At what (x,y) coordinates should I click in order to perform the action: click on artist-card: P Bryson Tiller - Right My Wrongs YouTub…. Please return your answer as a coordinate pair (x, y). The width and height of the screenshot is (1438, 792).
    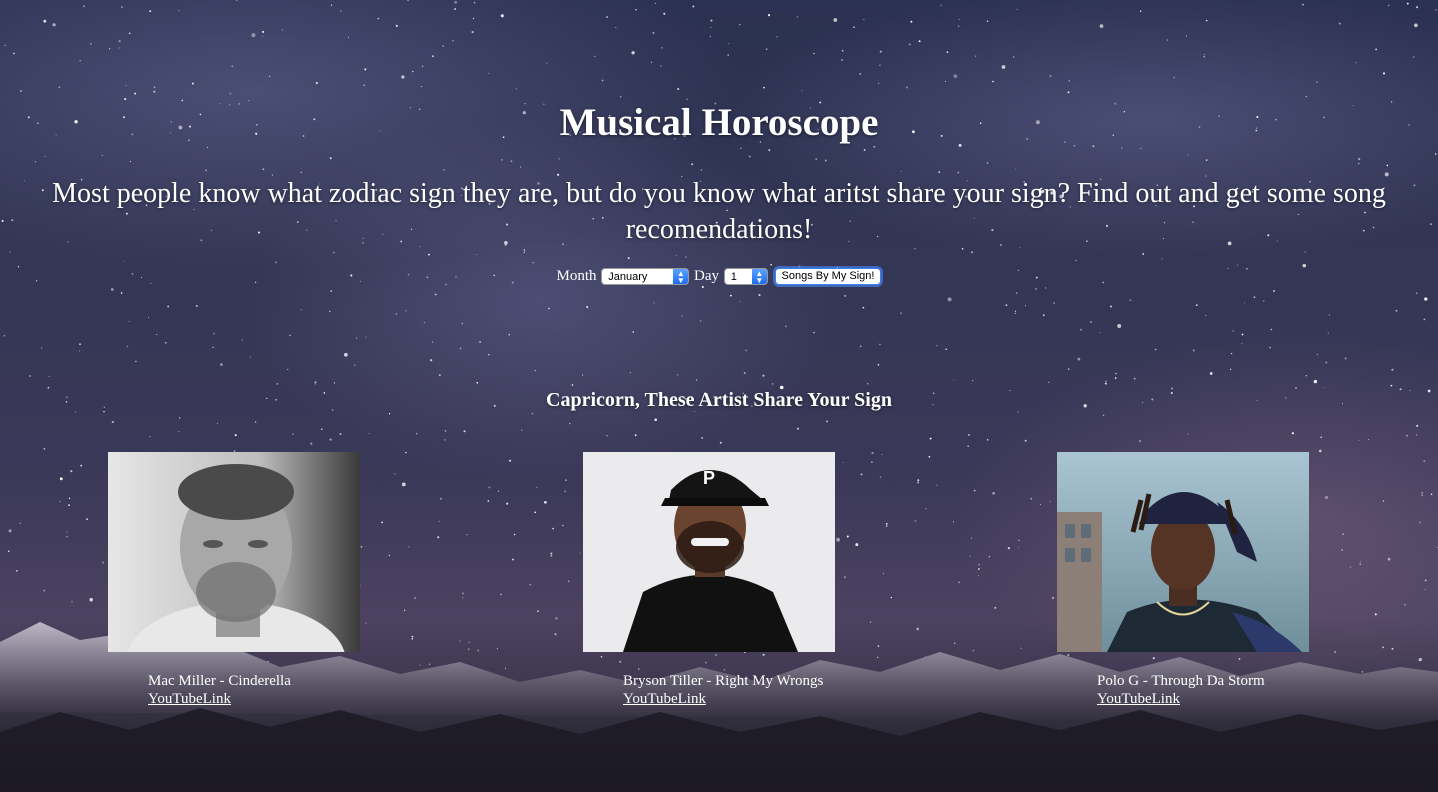
    Looking at the image, I should click on (709, 580).